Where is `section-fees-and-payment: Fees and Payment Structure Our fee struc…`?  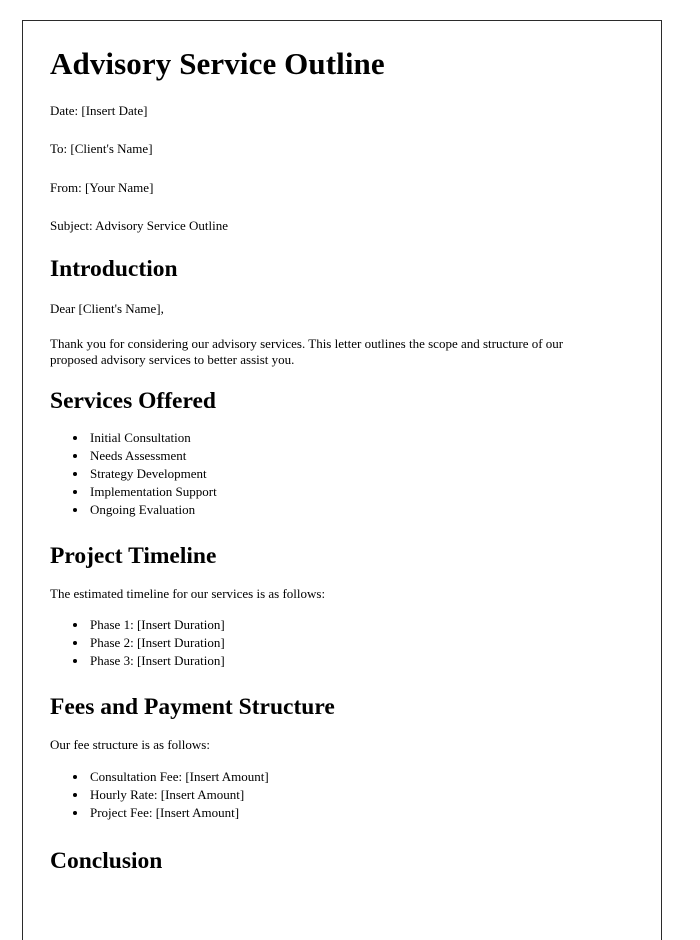
section-fees-and-payment: Fees and Payment Structure Our fee struc… is located at coordinates (342, 757).